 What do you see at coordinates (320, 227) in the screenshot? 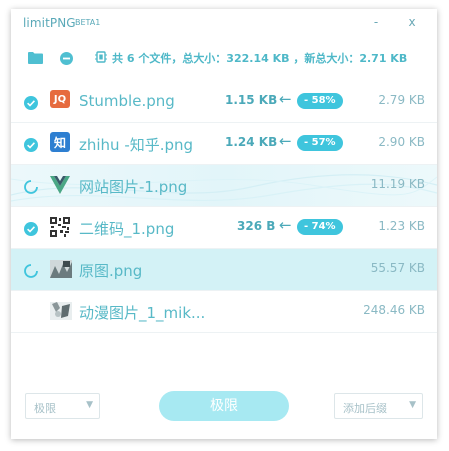
I see `saving-badge: - 74%` at bounding box center [320, 227].